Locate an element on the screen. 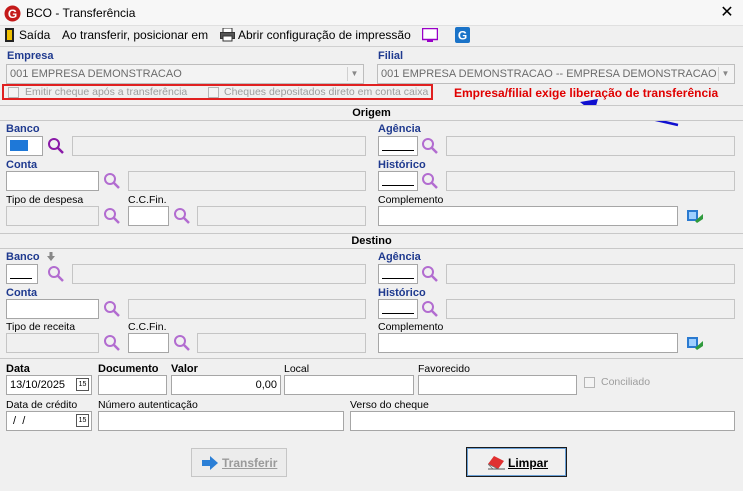 The width and height of the screenshot is (743, 491). origem-conta-field is located at coordinates (52, 181).